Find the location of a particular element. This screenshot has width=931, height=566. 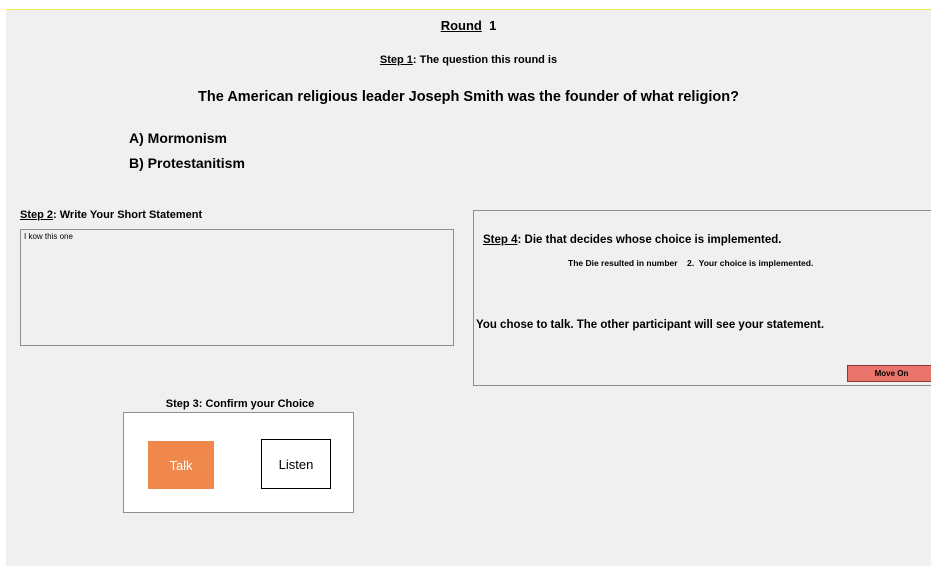

step4-label: Step 4 is located at coordinates (500, 240).